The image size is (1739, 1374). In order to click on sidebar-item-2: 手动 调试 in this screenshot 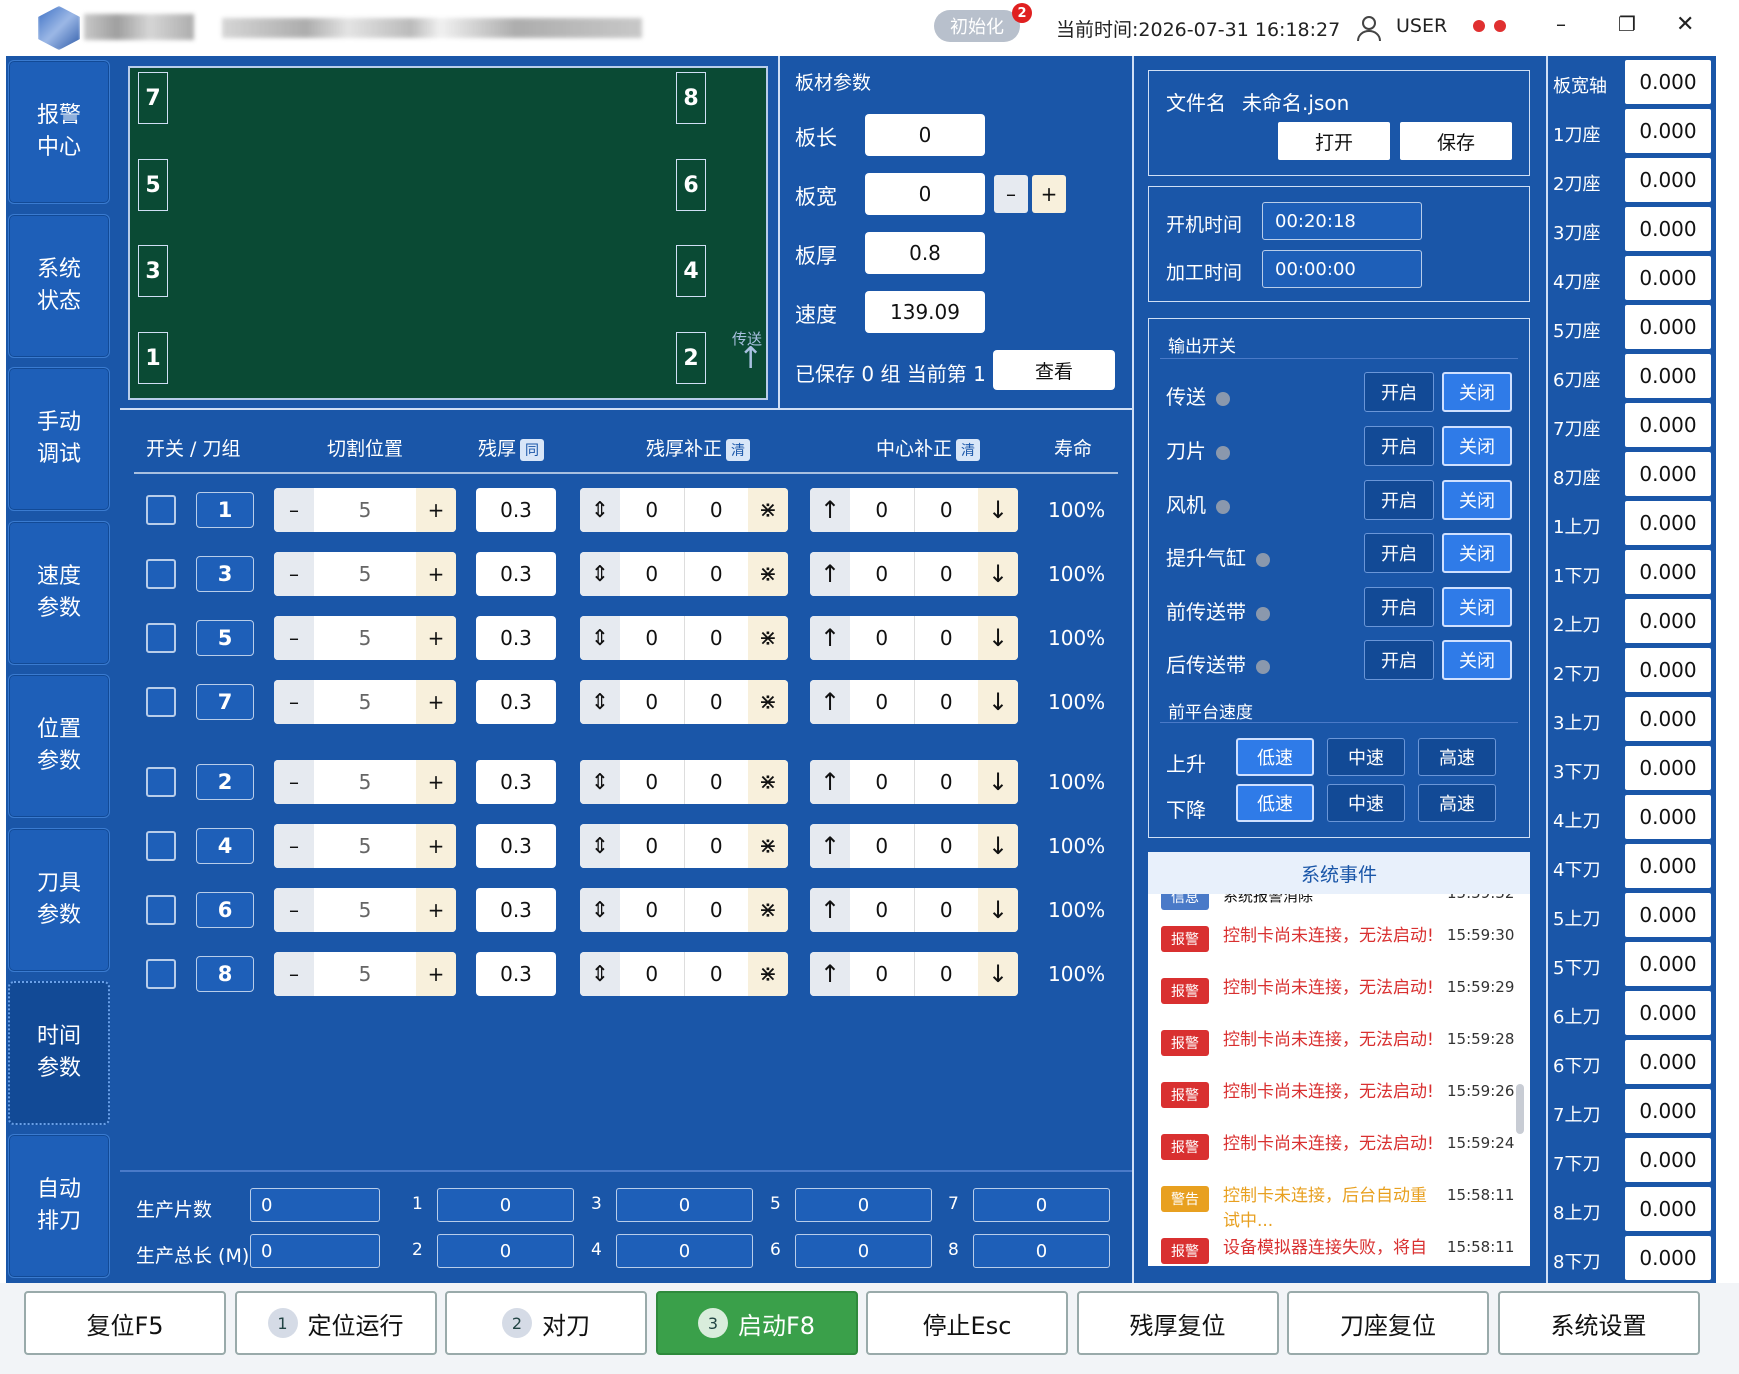, I will do `click(59, 439)`.